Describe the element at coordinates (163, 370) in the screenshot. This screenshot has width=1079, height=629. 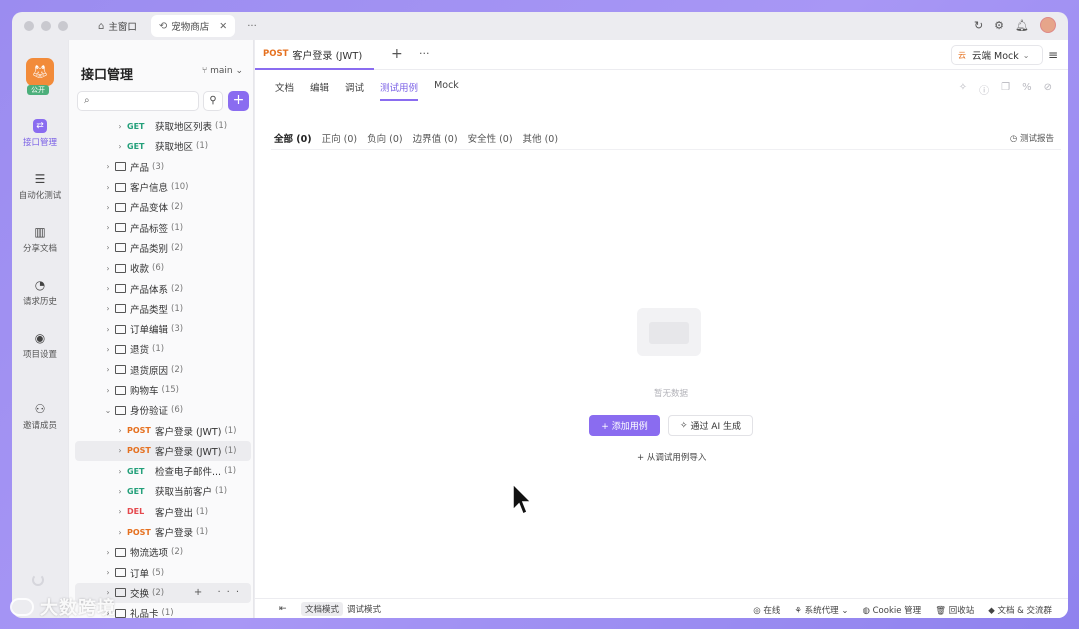
I see `tree-folder: › 退货原因 (2)` at that location.